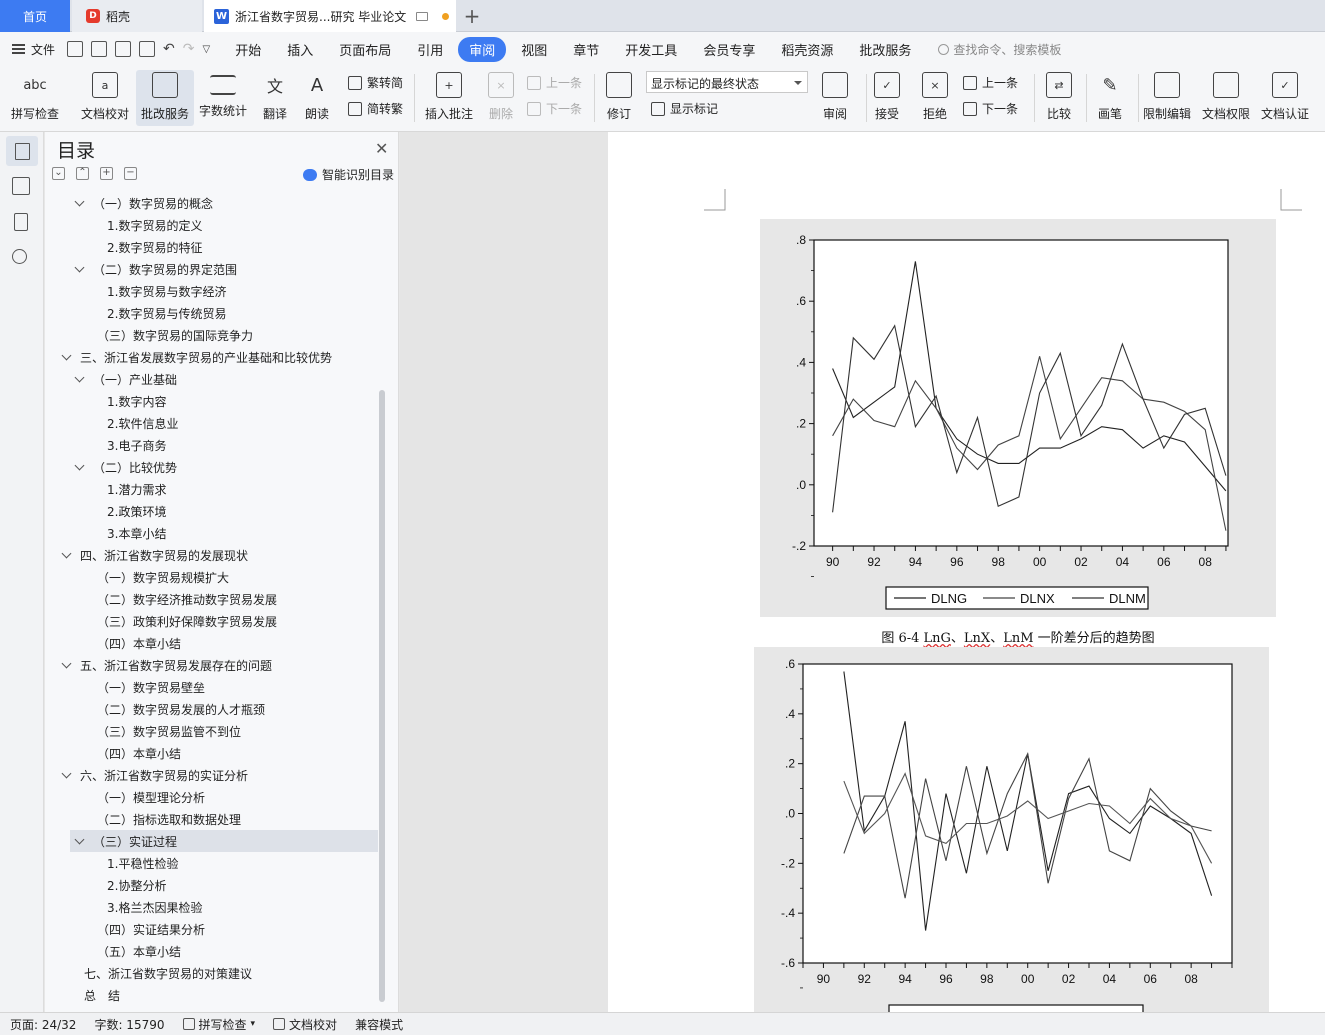 The height and width of the screenshot is (1035, 1325). I want to click on expand-up-icon: ⌃, so click(82, 173).